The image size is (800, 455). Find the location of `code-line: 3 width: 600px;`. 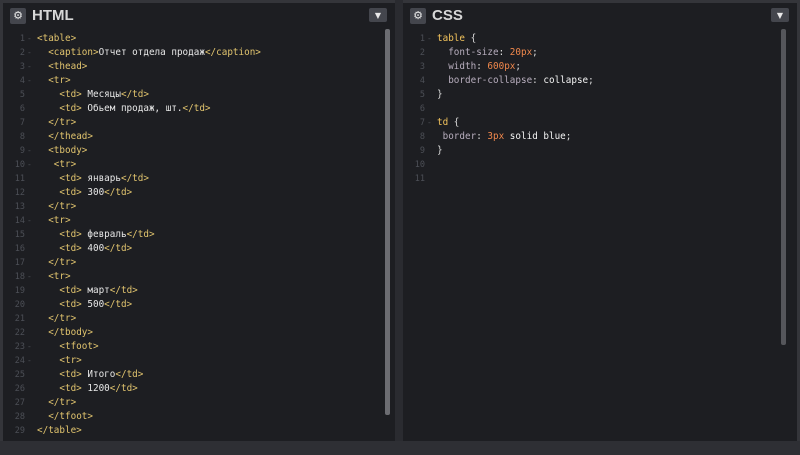

code-line: 3 width: 600px; is located at coordinates (600, 67).